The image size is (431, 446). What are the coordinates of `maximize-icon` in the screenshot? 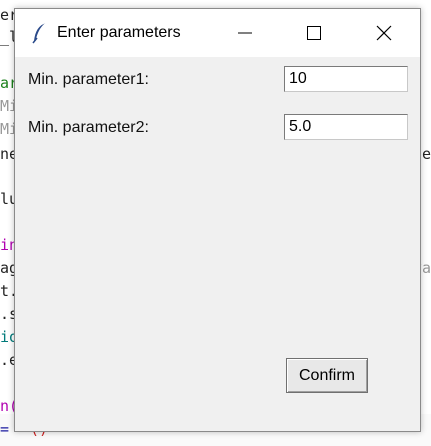 It's located at (314, 33).